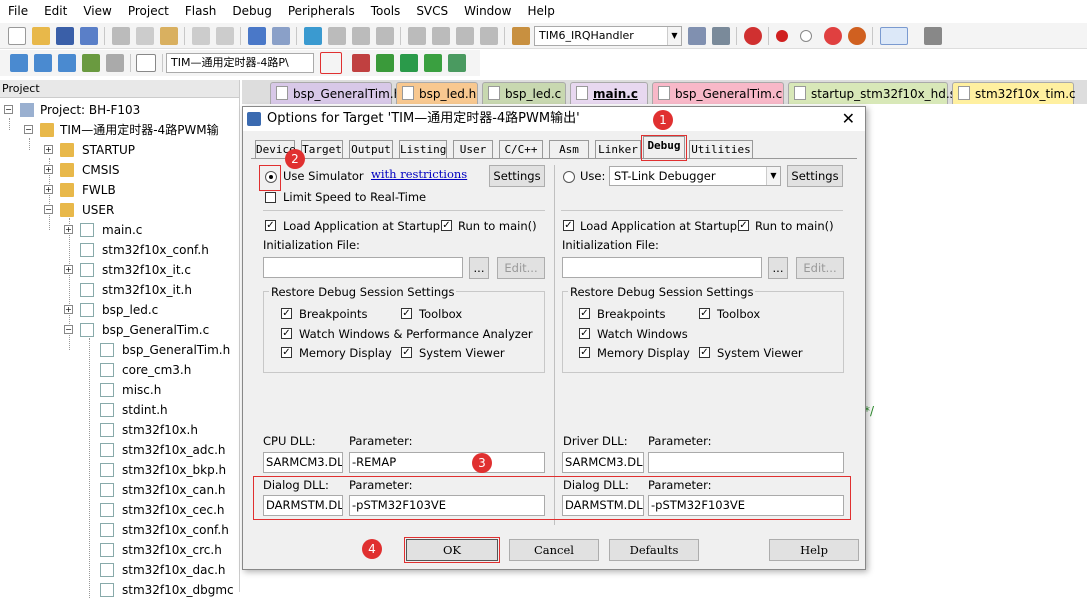  I want to click on load-app-checkbox-right: ✓, so click(568, 225).